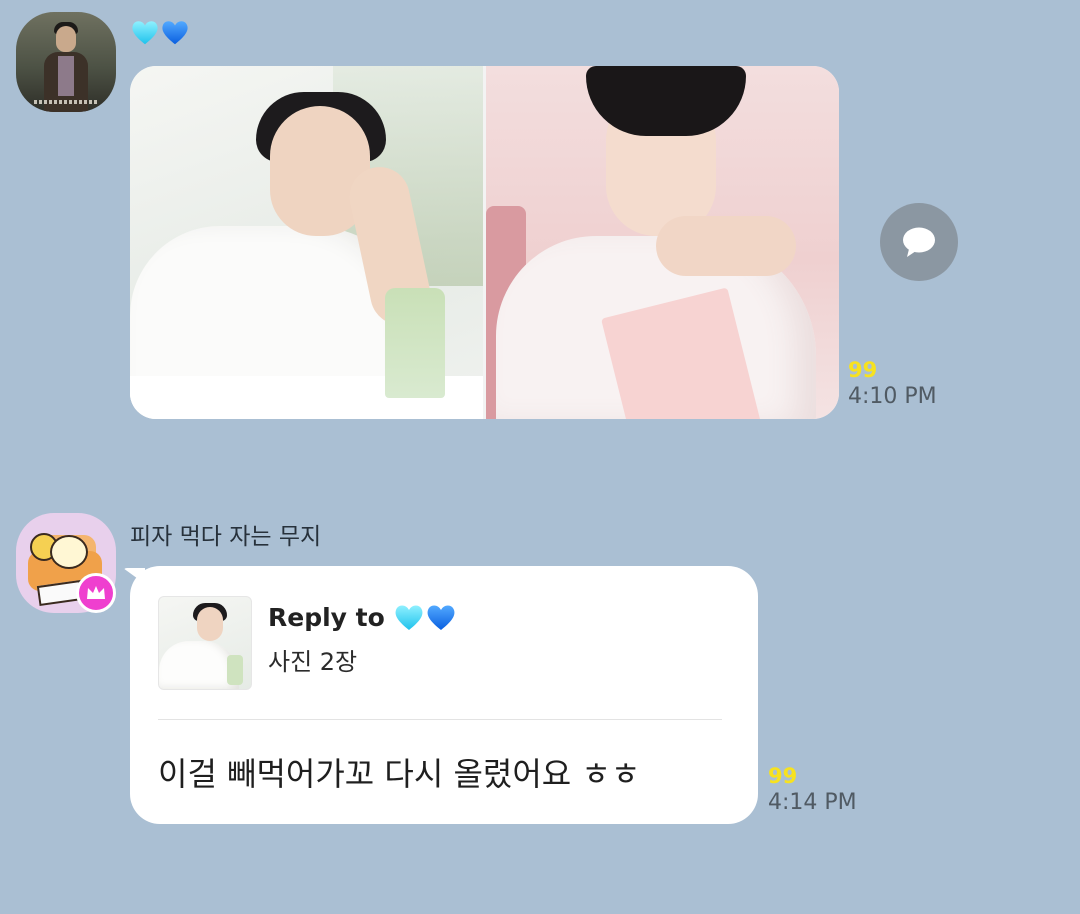 The width and height of the screenshot is (1080, 914). I want to click on message-meta: 99 4:14 PM, so click(812, 791).